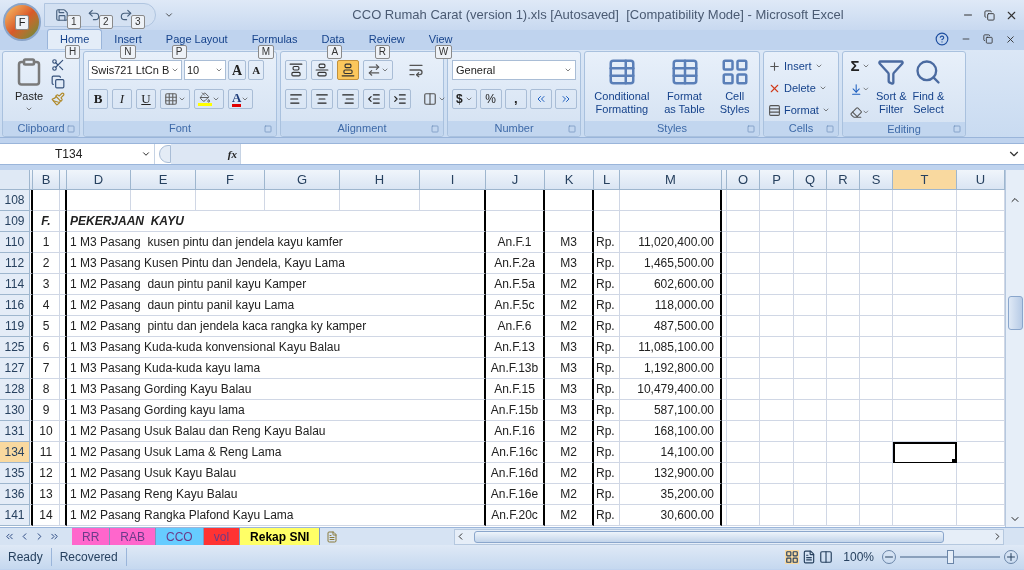 The image size is (1024, 570). Describe the element at coordinates (565, 99) in the screenshot. I see `decrease-decimal-button` at that location.